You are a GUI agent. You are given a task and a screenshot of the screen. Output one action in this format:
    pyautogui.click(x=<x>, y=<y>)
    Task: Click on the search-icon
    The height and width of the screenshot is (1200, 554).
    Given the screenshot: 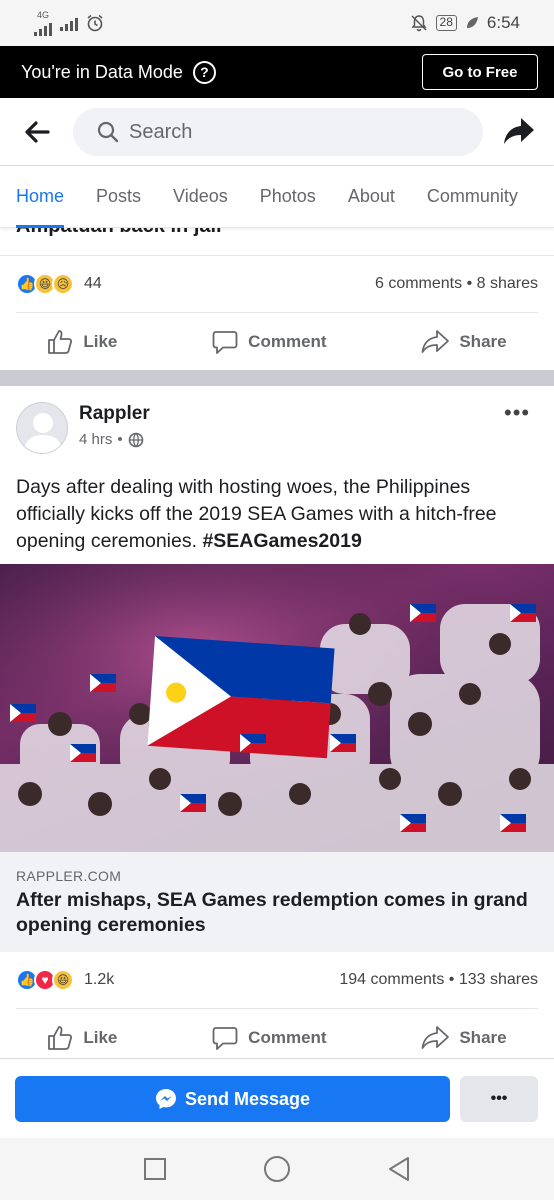 What is the action you would take?
    pyautogui.click(x=108, y=132)
    